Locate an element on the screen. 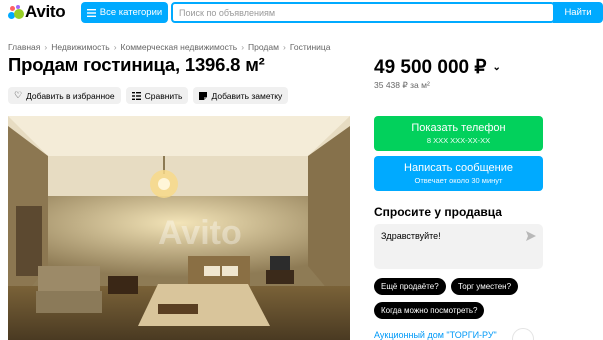 The width and height of the screenshot is (603, 340). quick-question-chip: Ещё продаёте? is located at coordinates (410, 286).